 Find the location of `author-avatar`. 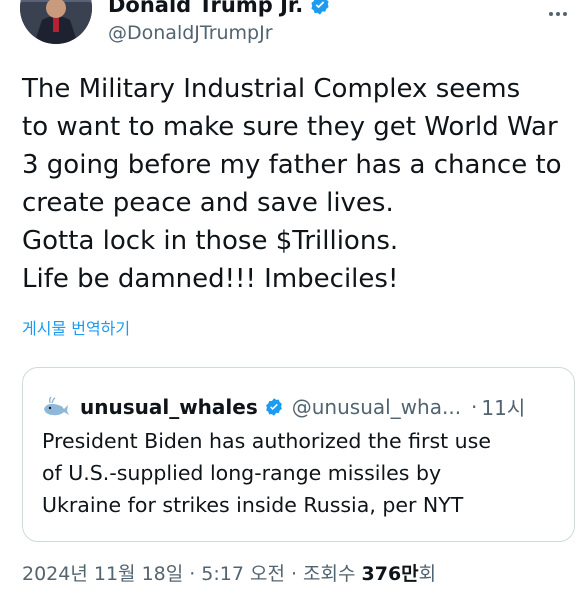

author-avatar is located at coordinates (56, 22).